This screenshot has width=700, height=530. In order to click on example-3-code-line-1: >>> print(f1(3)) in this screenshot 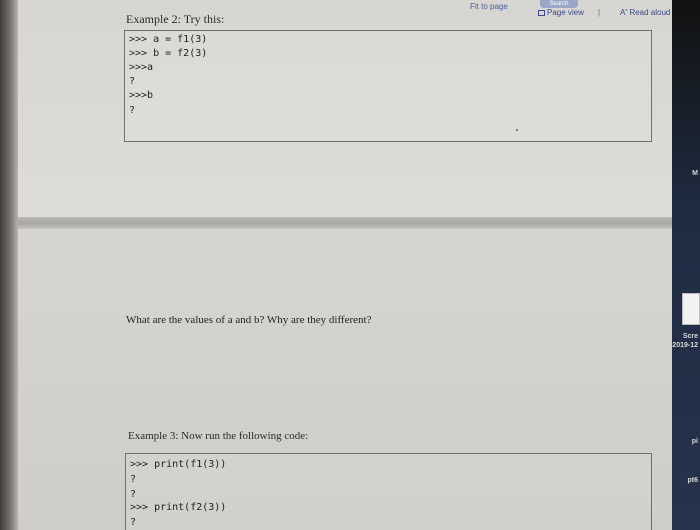, I will do `click(178, 464)`.